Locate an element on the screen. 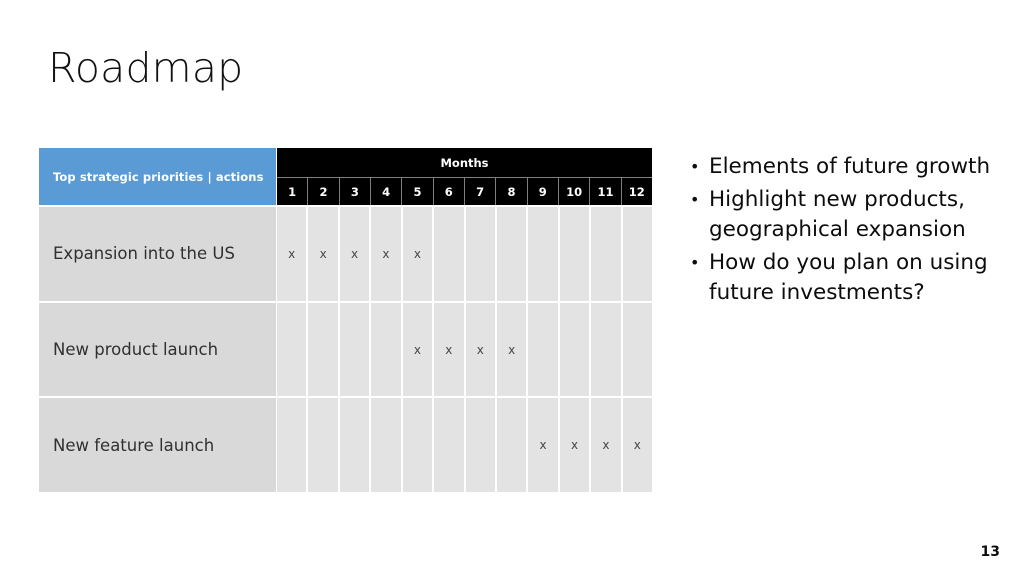 The image size is (1024, 576). month-header-cell: 8 is located at coordinates (512, 191).